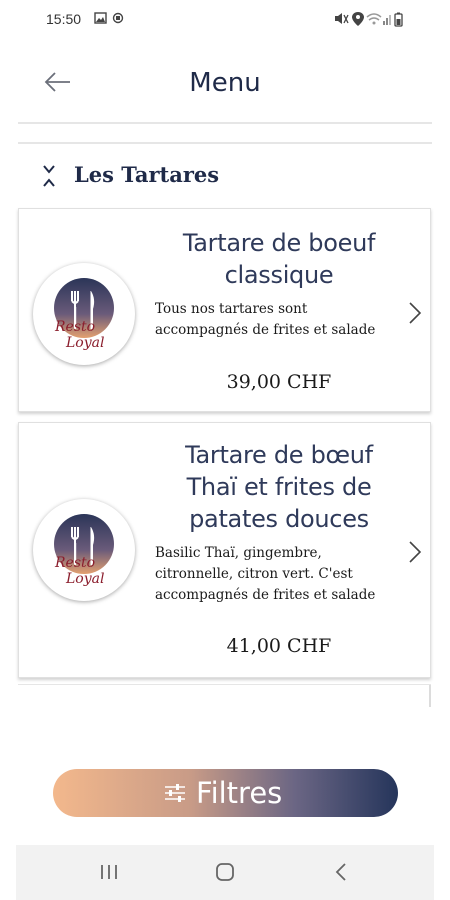 The width and height of the screenshot is (450, 900). Describe the element at coordinates (100, 18) in the screenshot. I see `image-icon` at that location.